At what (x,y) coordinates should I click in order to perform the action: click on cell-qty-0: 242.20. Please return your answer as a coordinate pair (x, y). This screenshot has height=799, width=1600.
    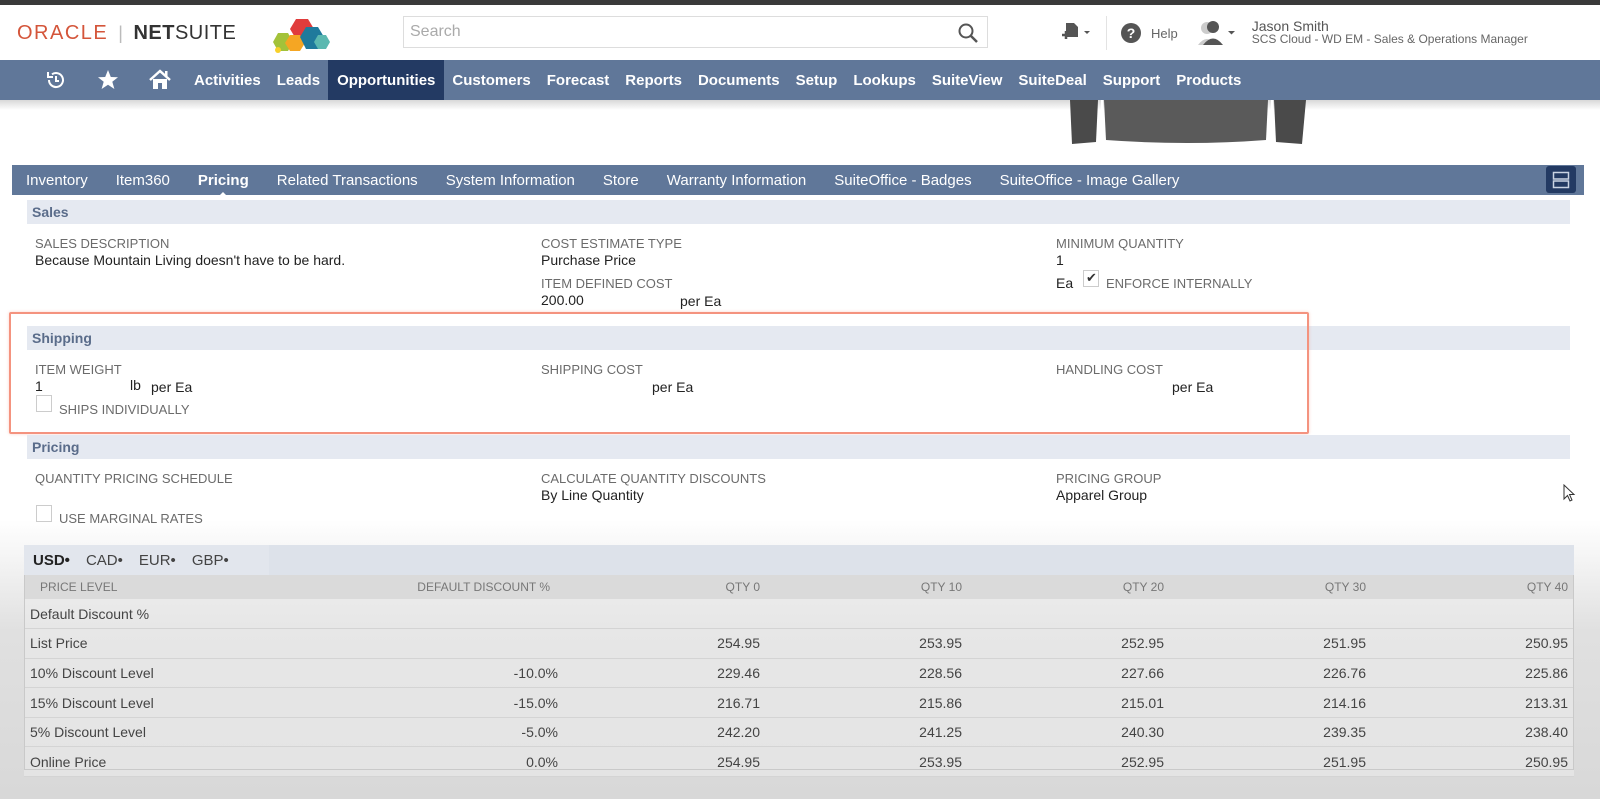
    Looking at the image, I should click on (665, 732).